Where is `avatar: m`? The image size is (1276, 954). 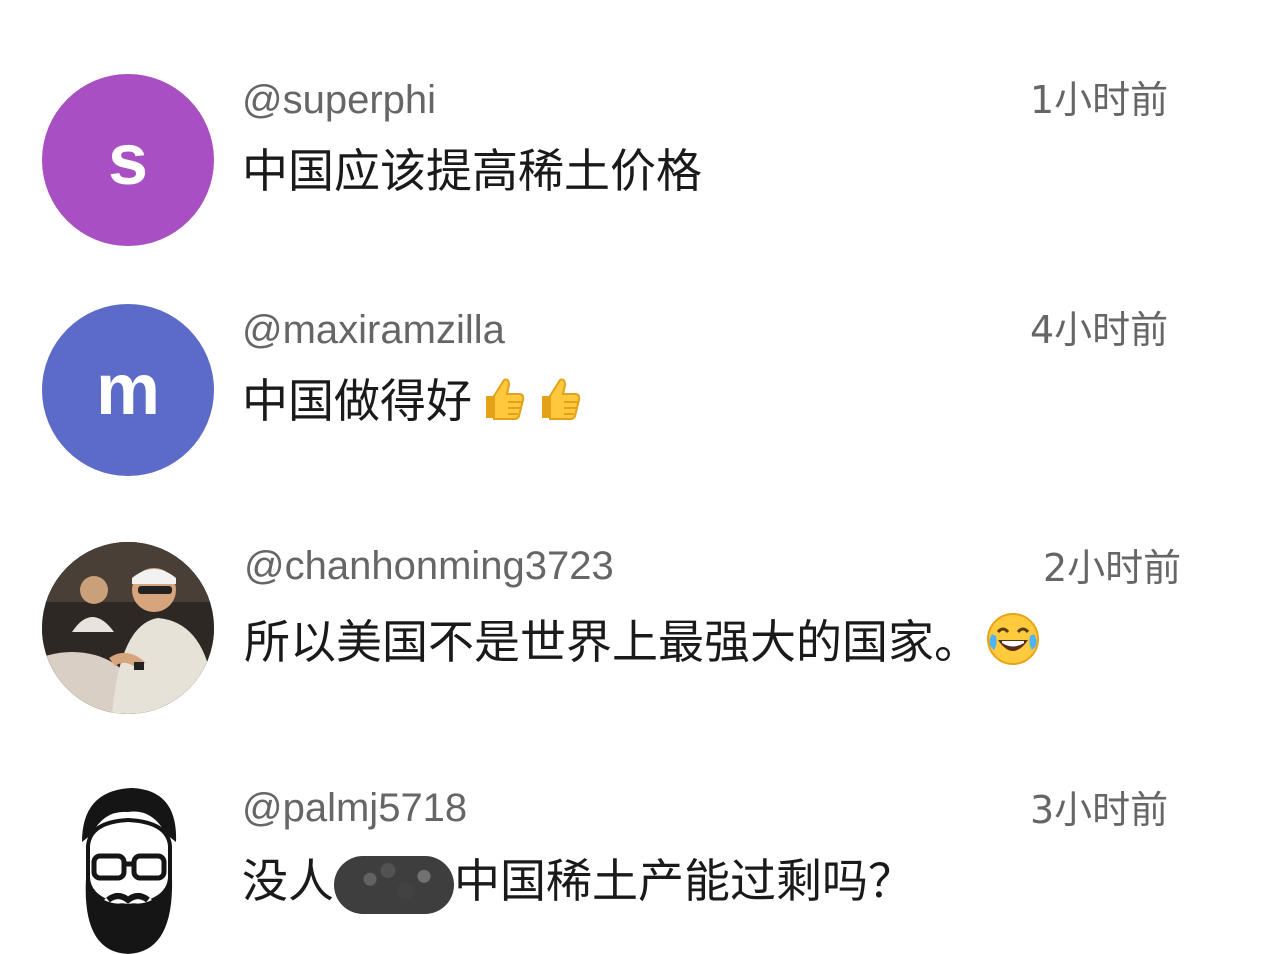
avatar: m is located at coordinates (128, 390).